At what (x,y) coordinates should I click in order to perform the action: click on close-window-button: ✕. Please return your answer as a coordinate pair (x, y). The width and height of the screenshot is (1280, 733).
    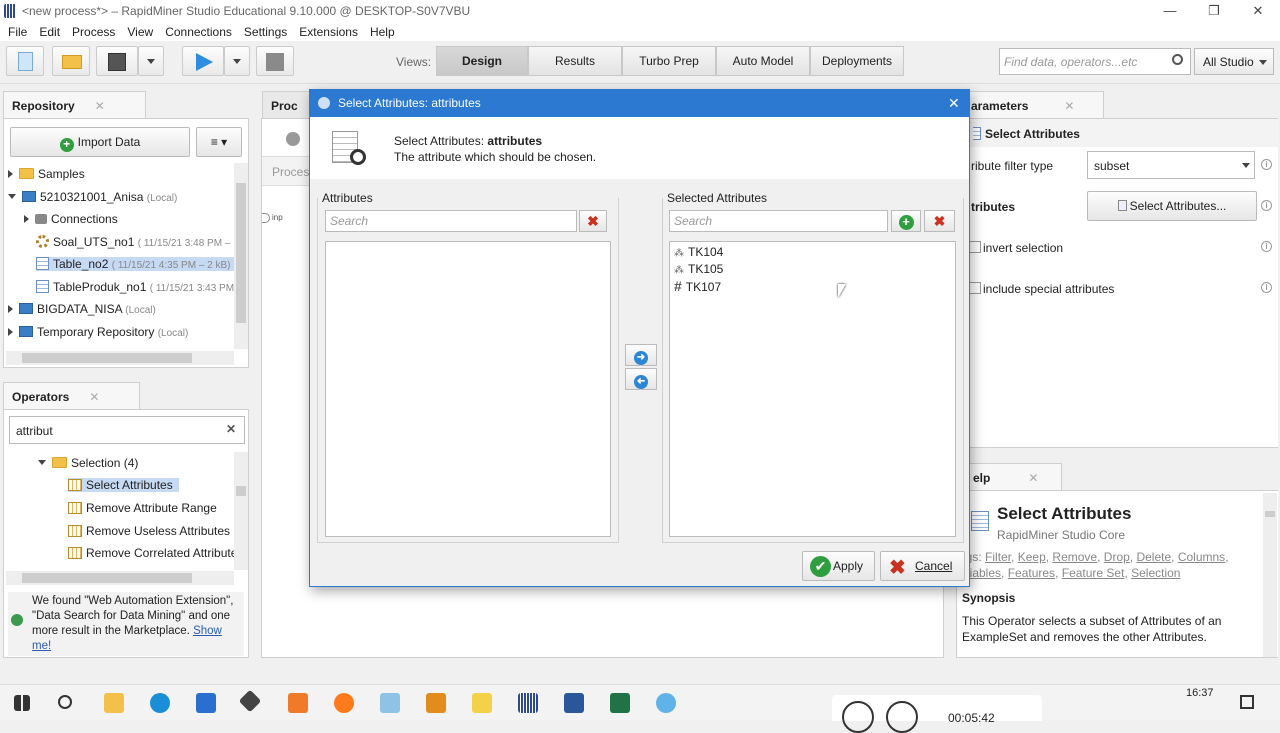
    Looking at the image, I should click on (1258, 11).